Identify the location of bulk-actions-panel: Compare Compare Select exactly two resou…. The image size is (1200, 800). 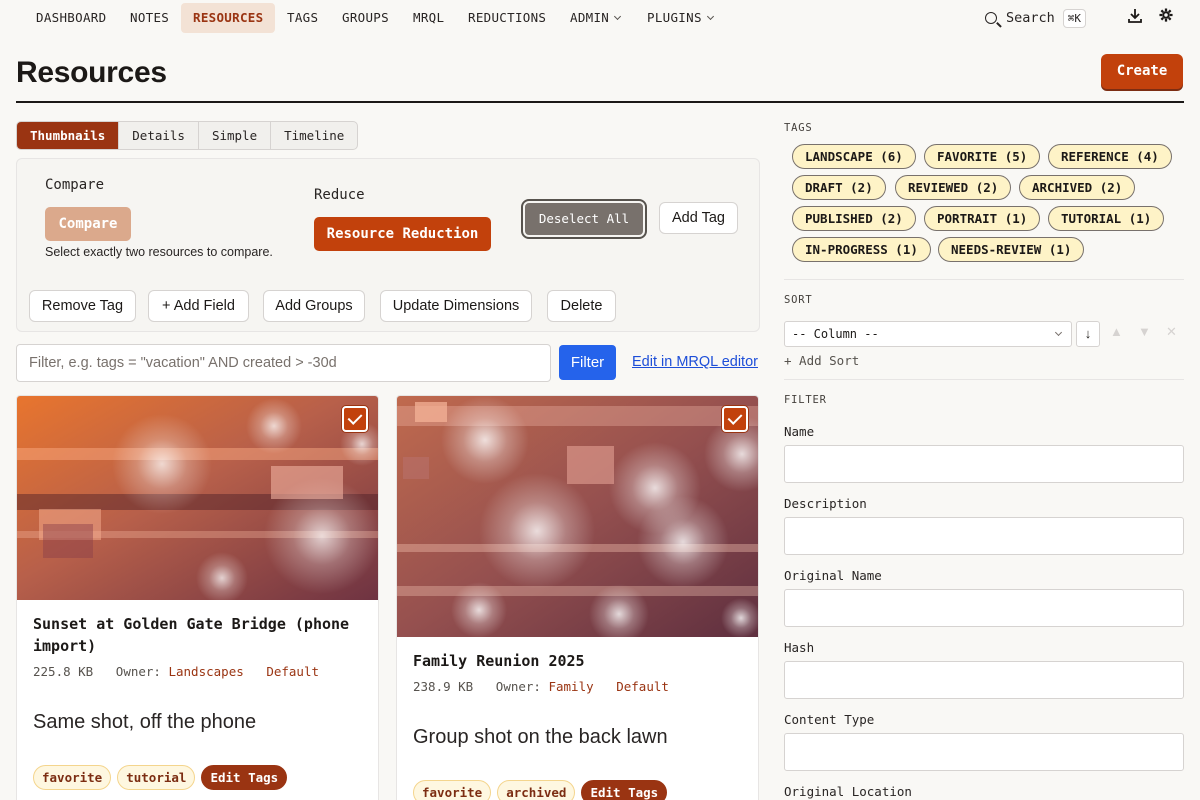
(388, 245).